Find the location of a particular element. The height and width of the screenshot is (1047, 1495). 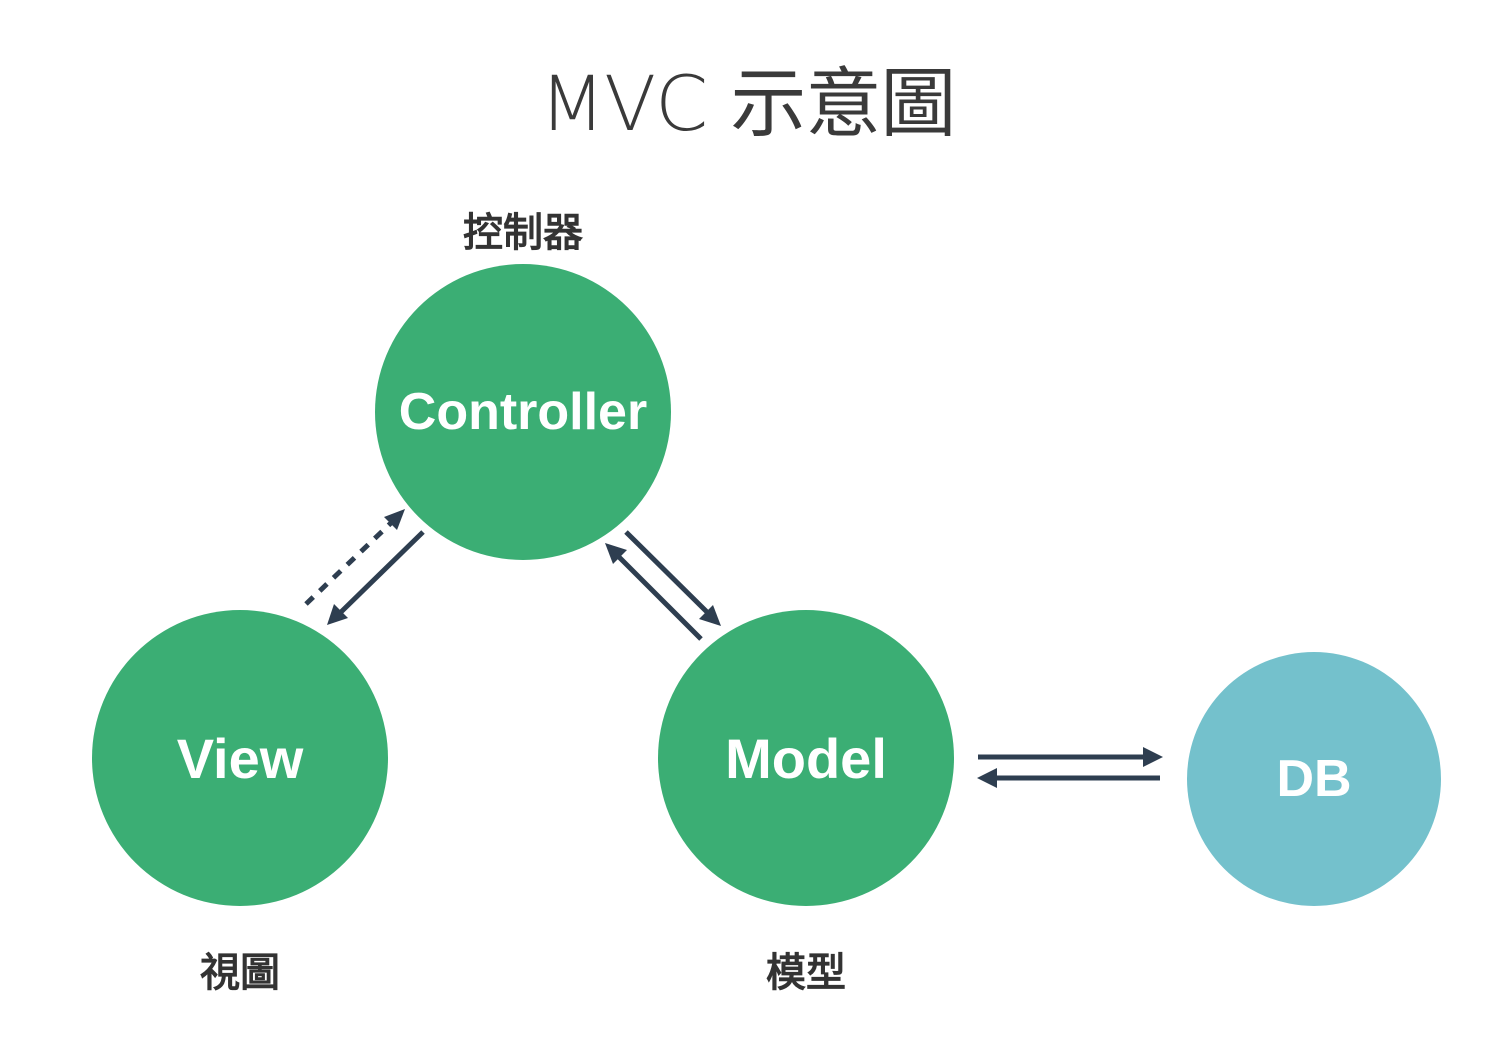

edge-model-to-db is located at coordinates (1070, 757).